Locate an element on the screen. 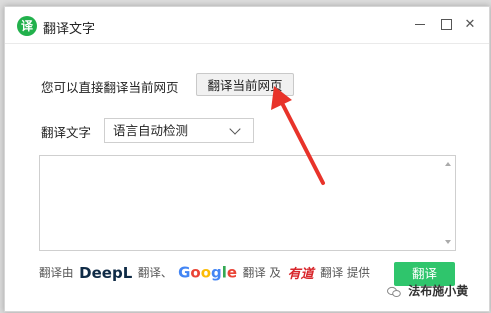 The height and width of the screenshot is (313, 491). google-suffix: 翻译 is located at coordinates (254, 272).